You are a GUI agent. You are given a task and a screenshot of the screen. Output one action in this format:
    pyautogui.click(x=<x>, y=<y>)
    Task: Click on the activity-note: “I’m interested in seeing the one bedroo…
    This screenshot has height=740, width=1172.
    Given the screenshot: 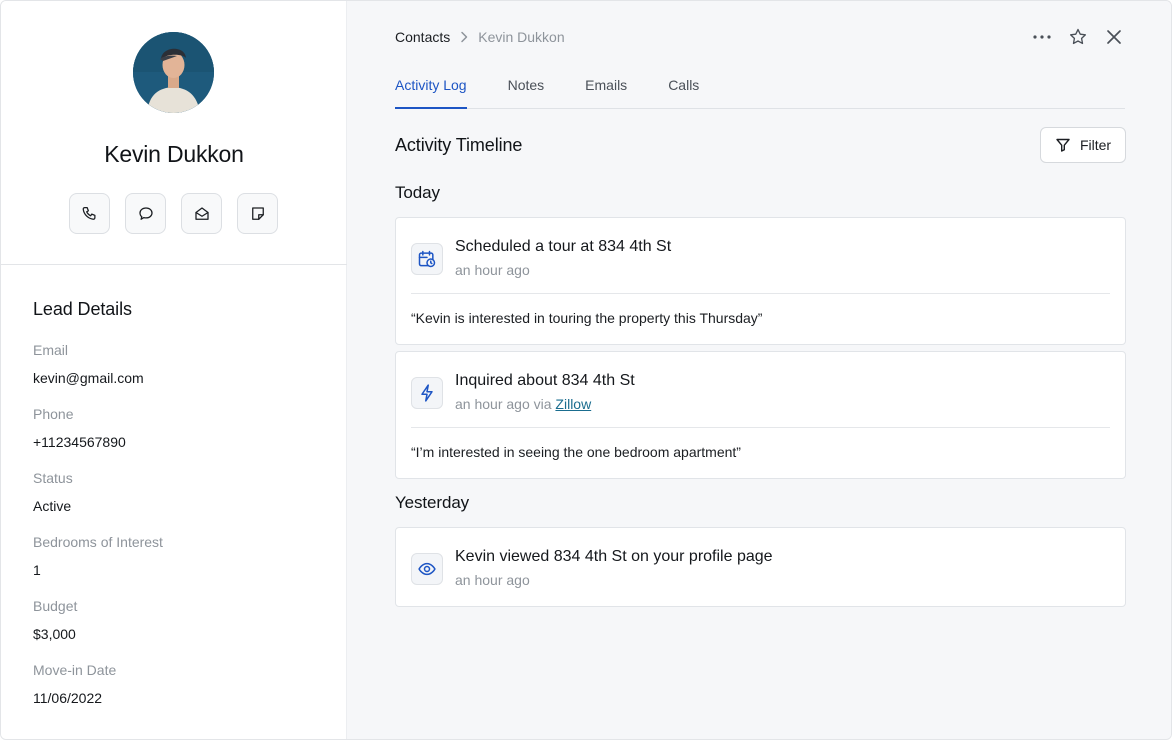 What is the action you would take?
    pyautogui.click(x=576, y=452)
    